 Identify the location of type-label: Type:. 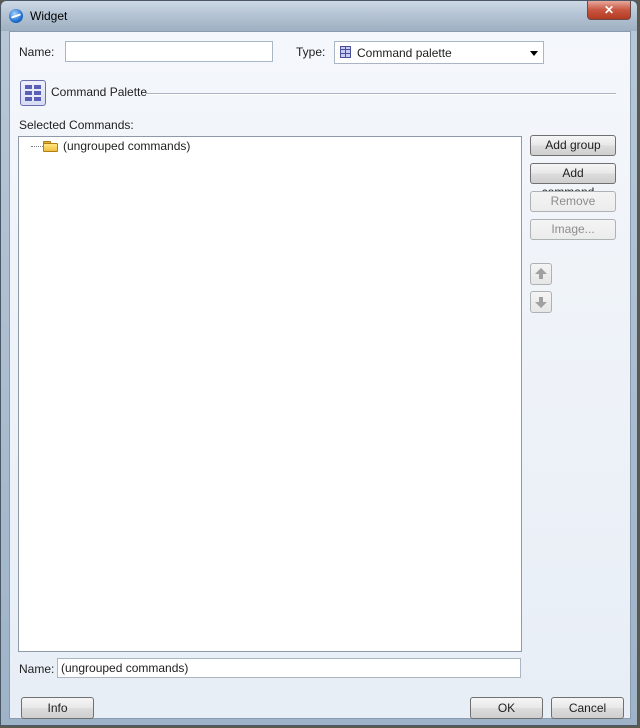
(311, 52).